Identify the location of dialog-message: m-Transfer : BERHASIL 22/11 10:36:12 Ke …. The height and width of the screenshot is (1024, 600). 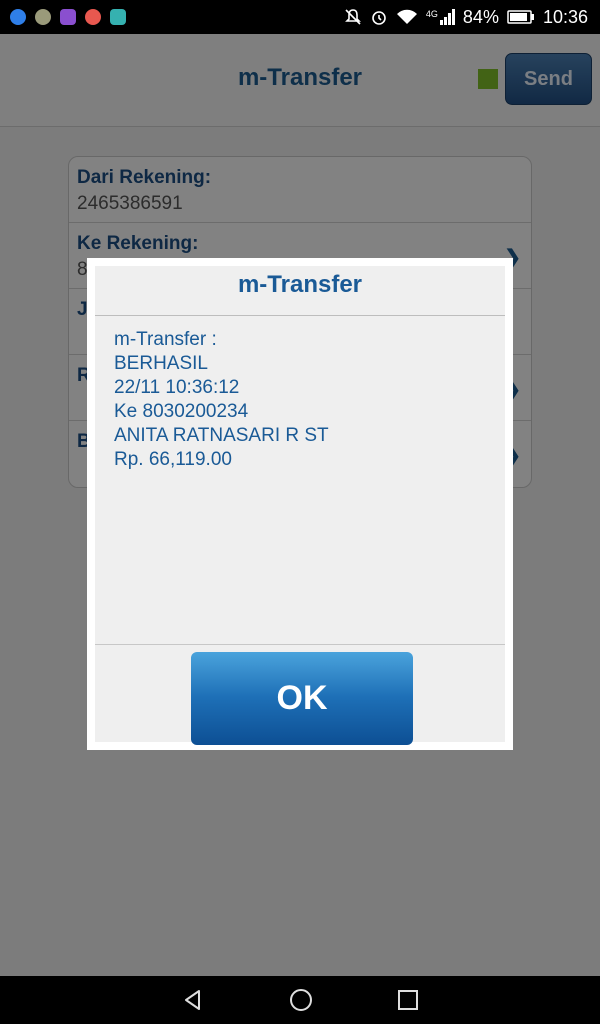
(221, 400).